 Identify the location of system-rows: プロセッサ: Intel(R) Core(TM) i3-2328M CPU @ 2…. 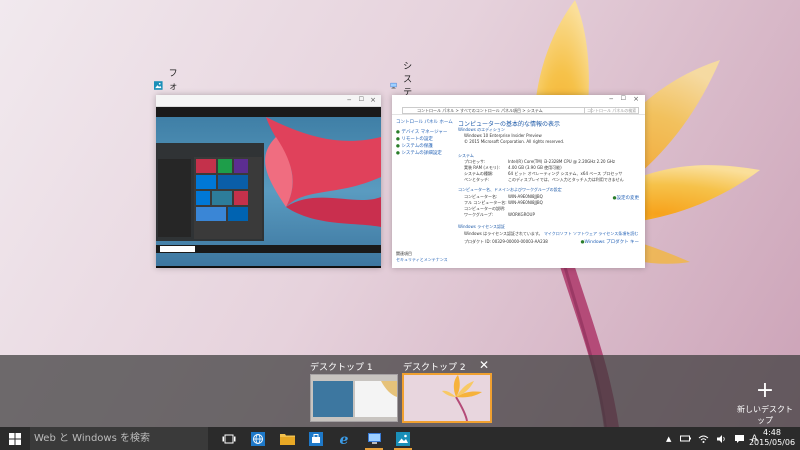
(544, 171).